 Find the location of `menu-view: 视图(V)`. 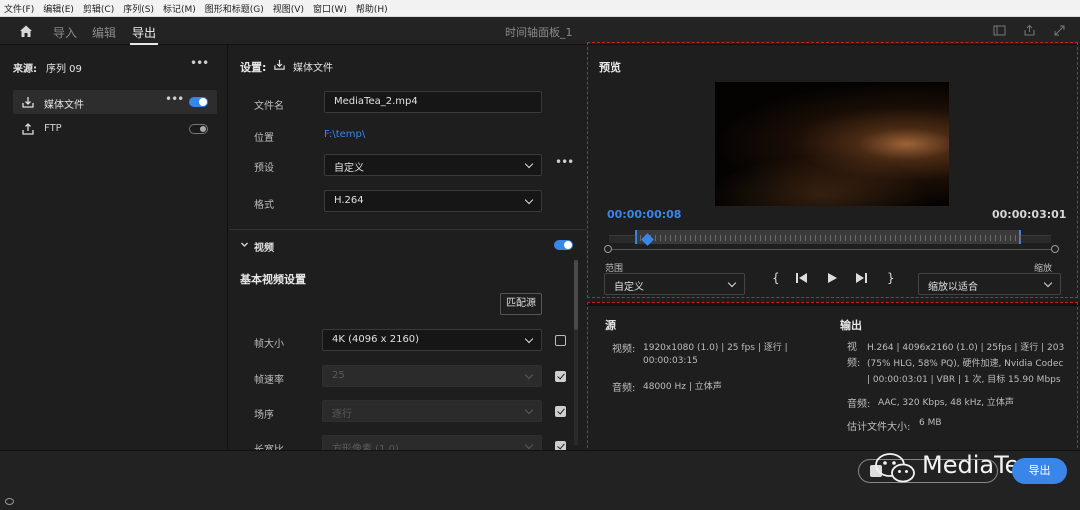

menu-view: 视图(V) is located at coordinates (288, 8).